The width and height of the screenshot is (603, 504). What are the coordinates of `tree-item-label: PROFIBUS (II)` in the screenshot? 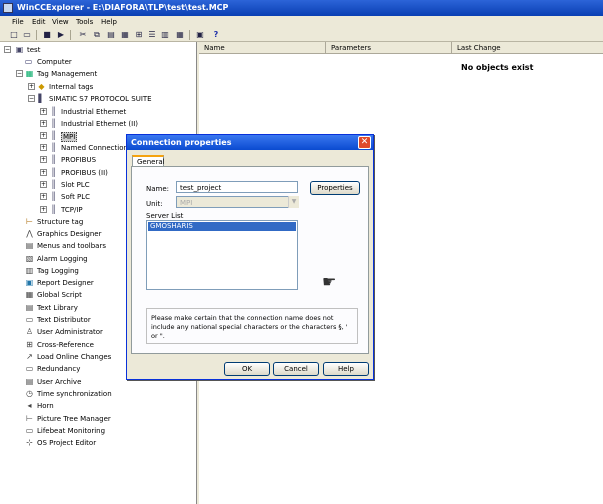 It's located at (84, 173).